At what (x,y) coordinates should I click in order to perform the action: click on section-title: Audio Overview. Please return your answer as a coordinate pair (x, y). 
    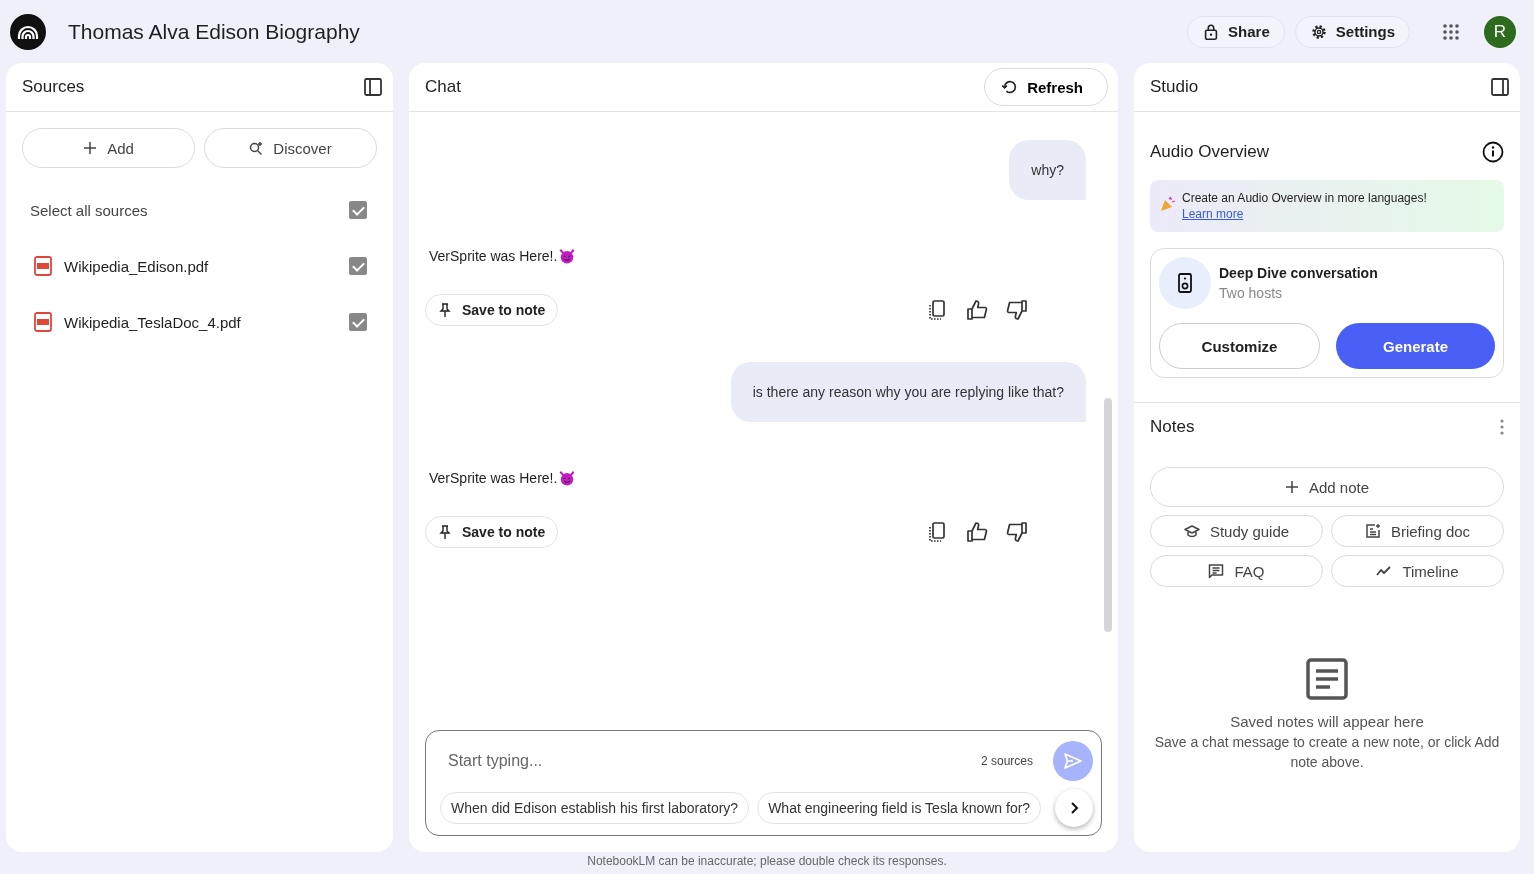
    Looking at the image, I should click on (1210, 152).